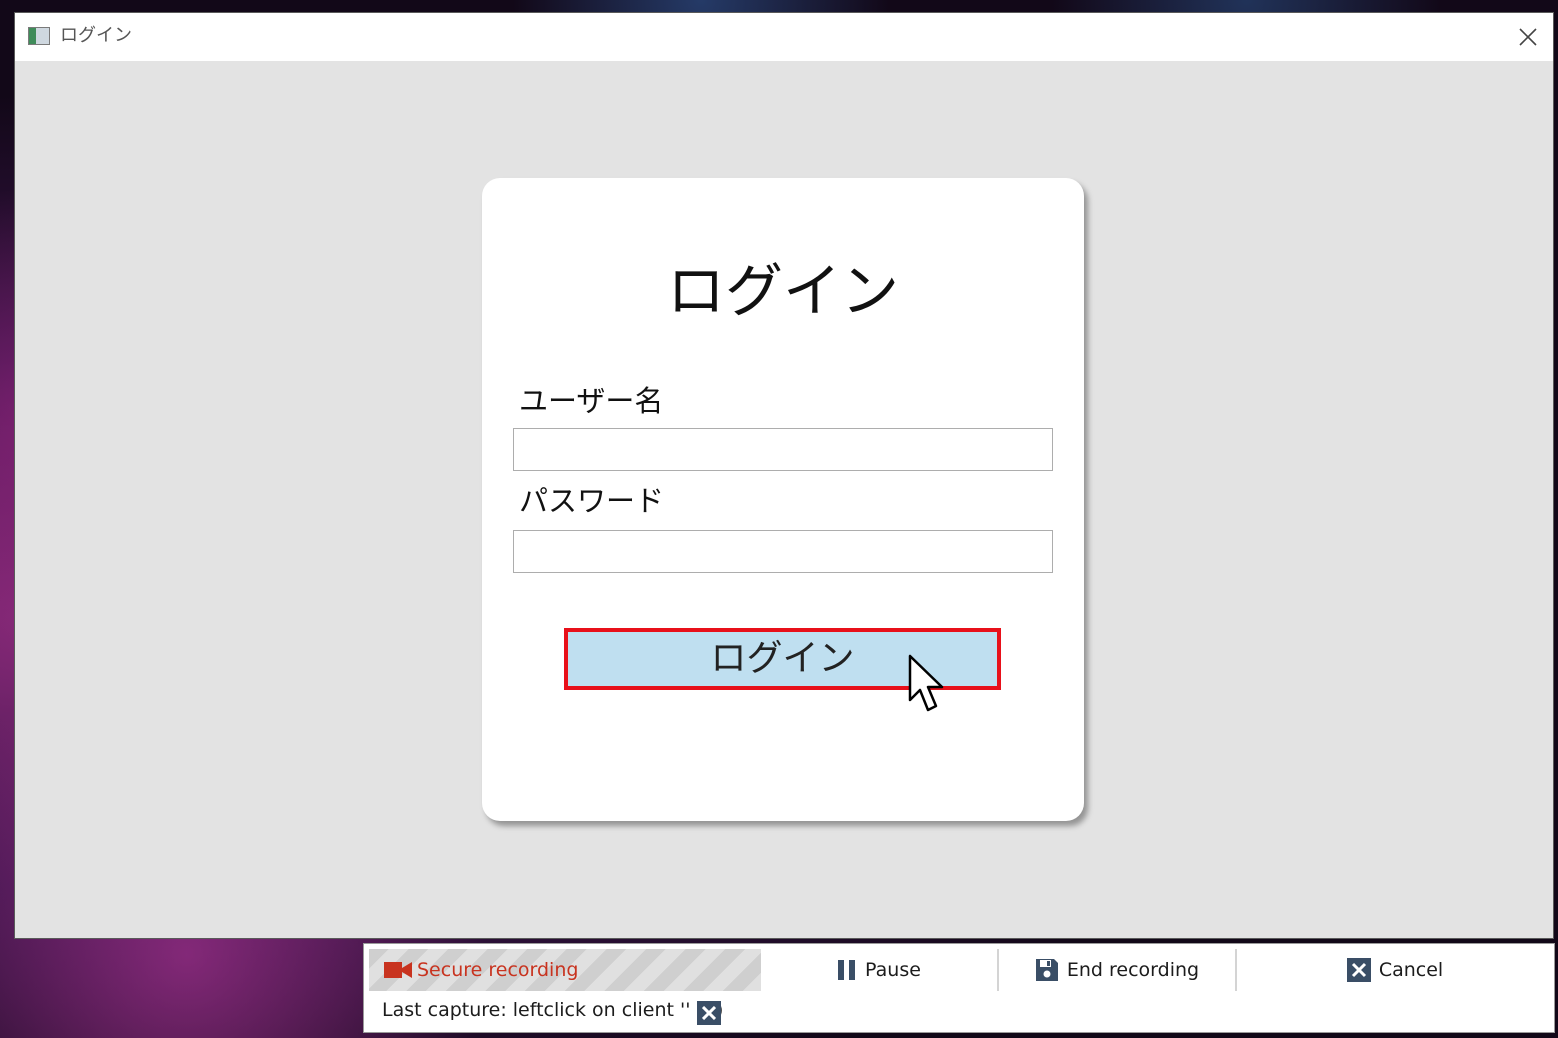  Describe the element at coordinates (784, 37) in the screenshot. I see `title-bar: ログイン` at that location.